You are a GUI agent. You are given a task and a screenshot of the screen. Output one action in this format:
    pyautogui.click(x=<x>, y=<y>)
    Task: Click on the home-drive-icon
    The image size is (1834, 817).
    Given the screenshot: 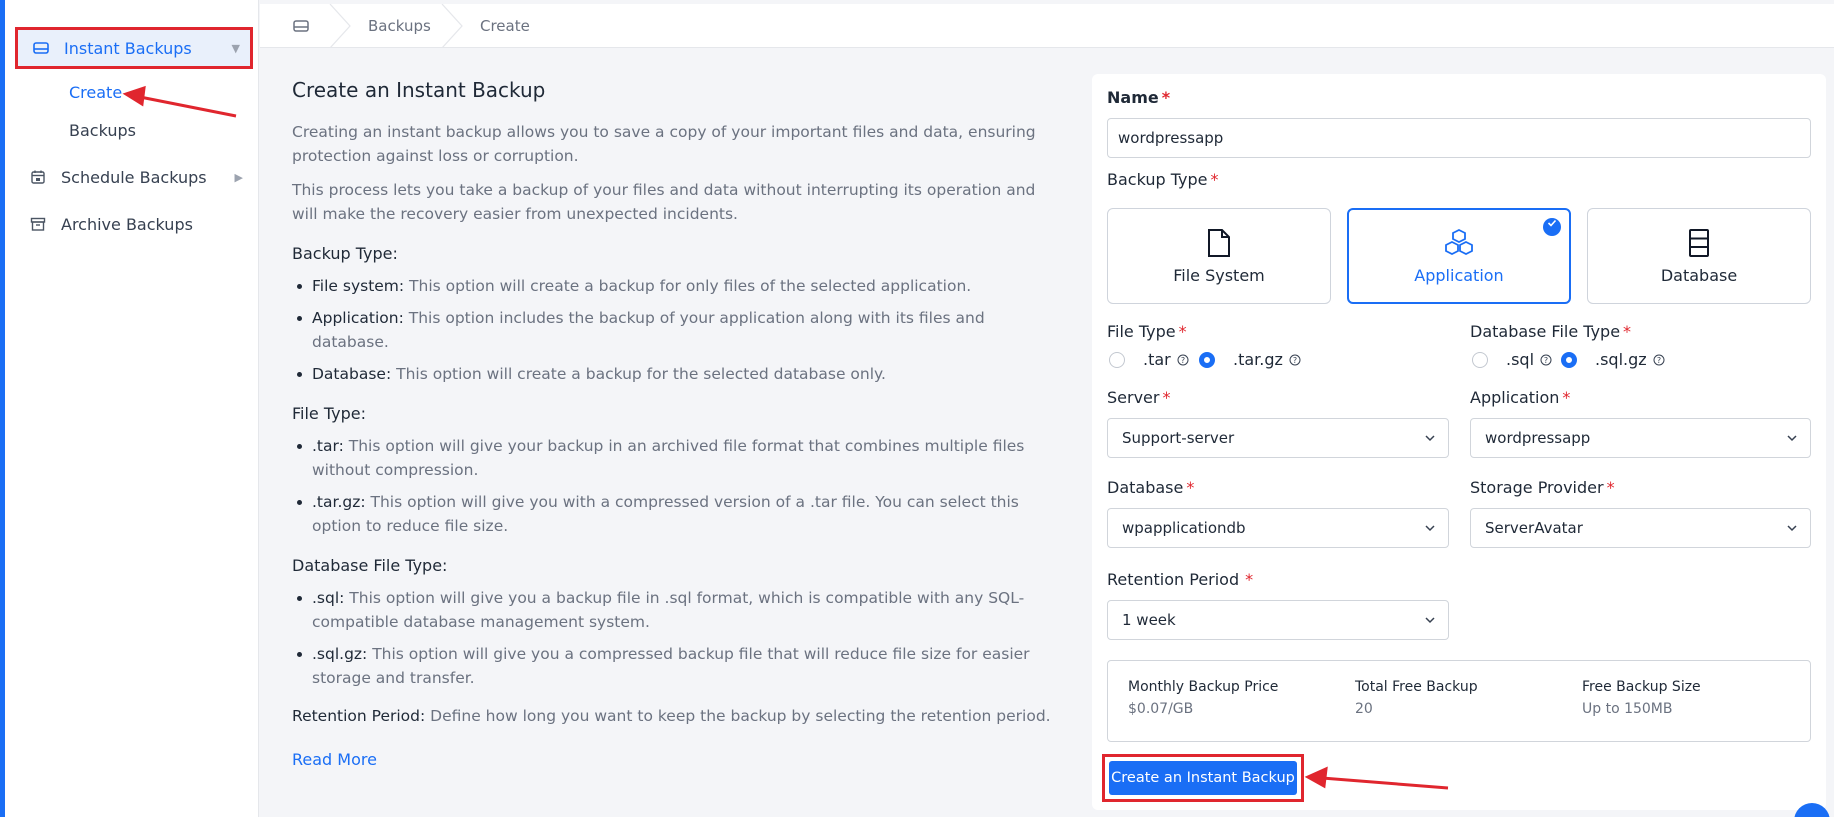 What is the action you would take?
    pyautogui.click(x=301, y=26)
    